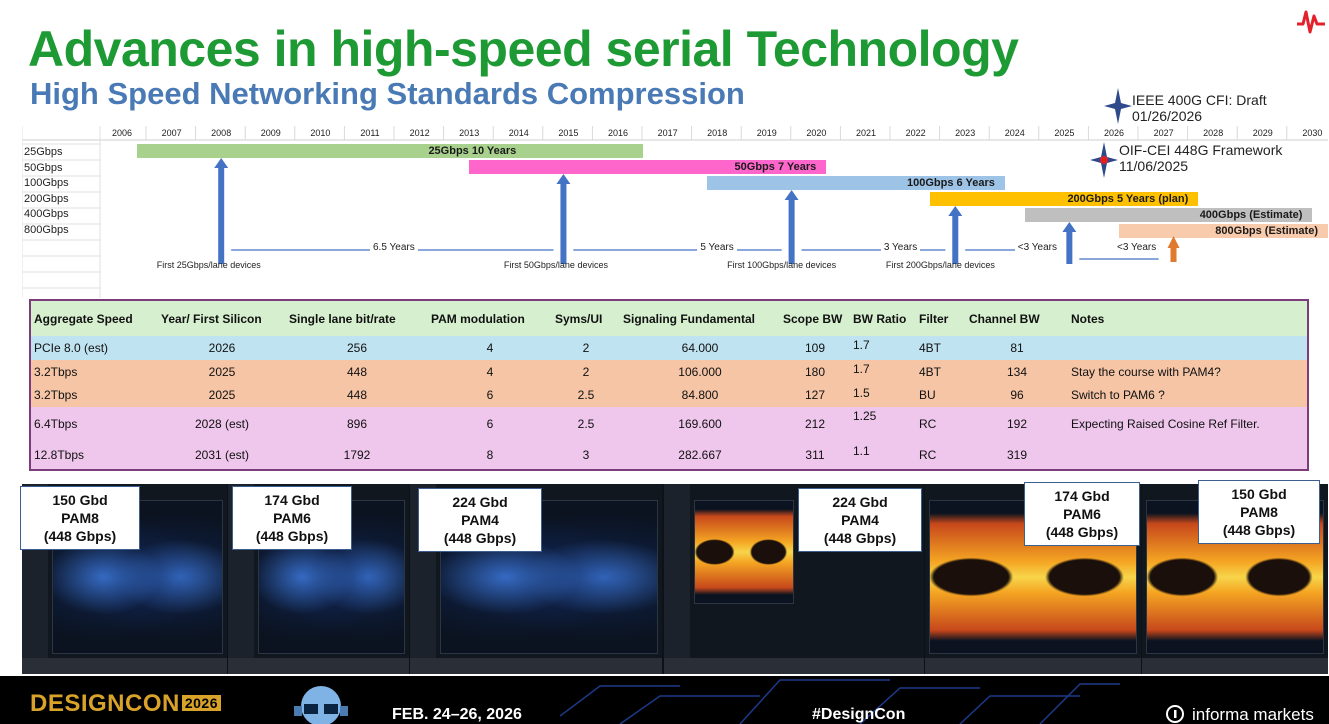 This screenshot has height=724, width=1329. Describe the element at coordinates (941, 395) in the screenshot. I see `table-cell: BU` at that location.